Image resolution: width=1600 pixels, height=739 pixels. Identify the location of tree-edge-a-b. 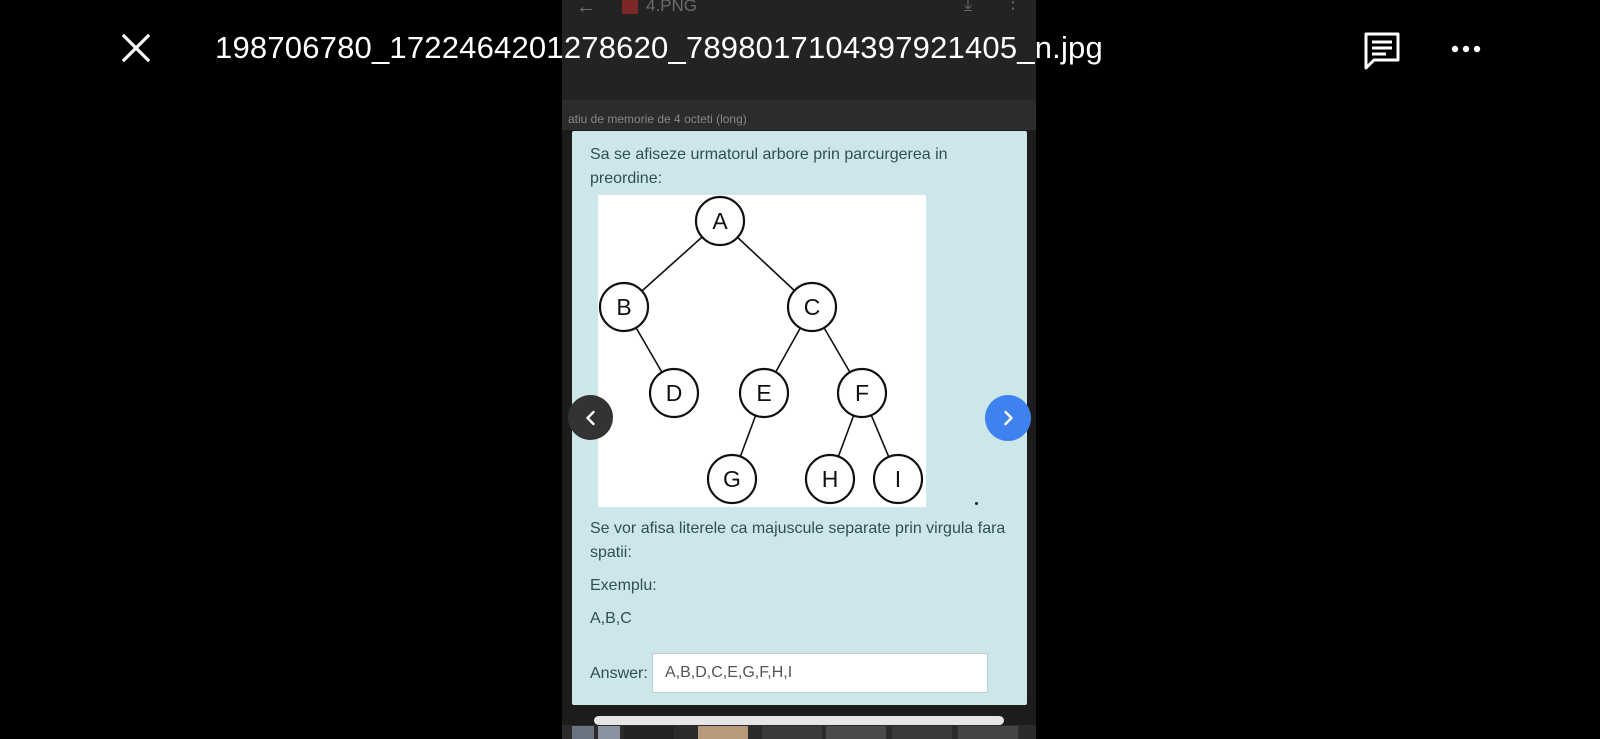
(672, 264).